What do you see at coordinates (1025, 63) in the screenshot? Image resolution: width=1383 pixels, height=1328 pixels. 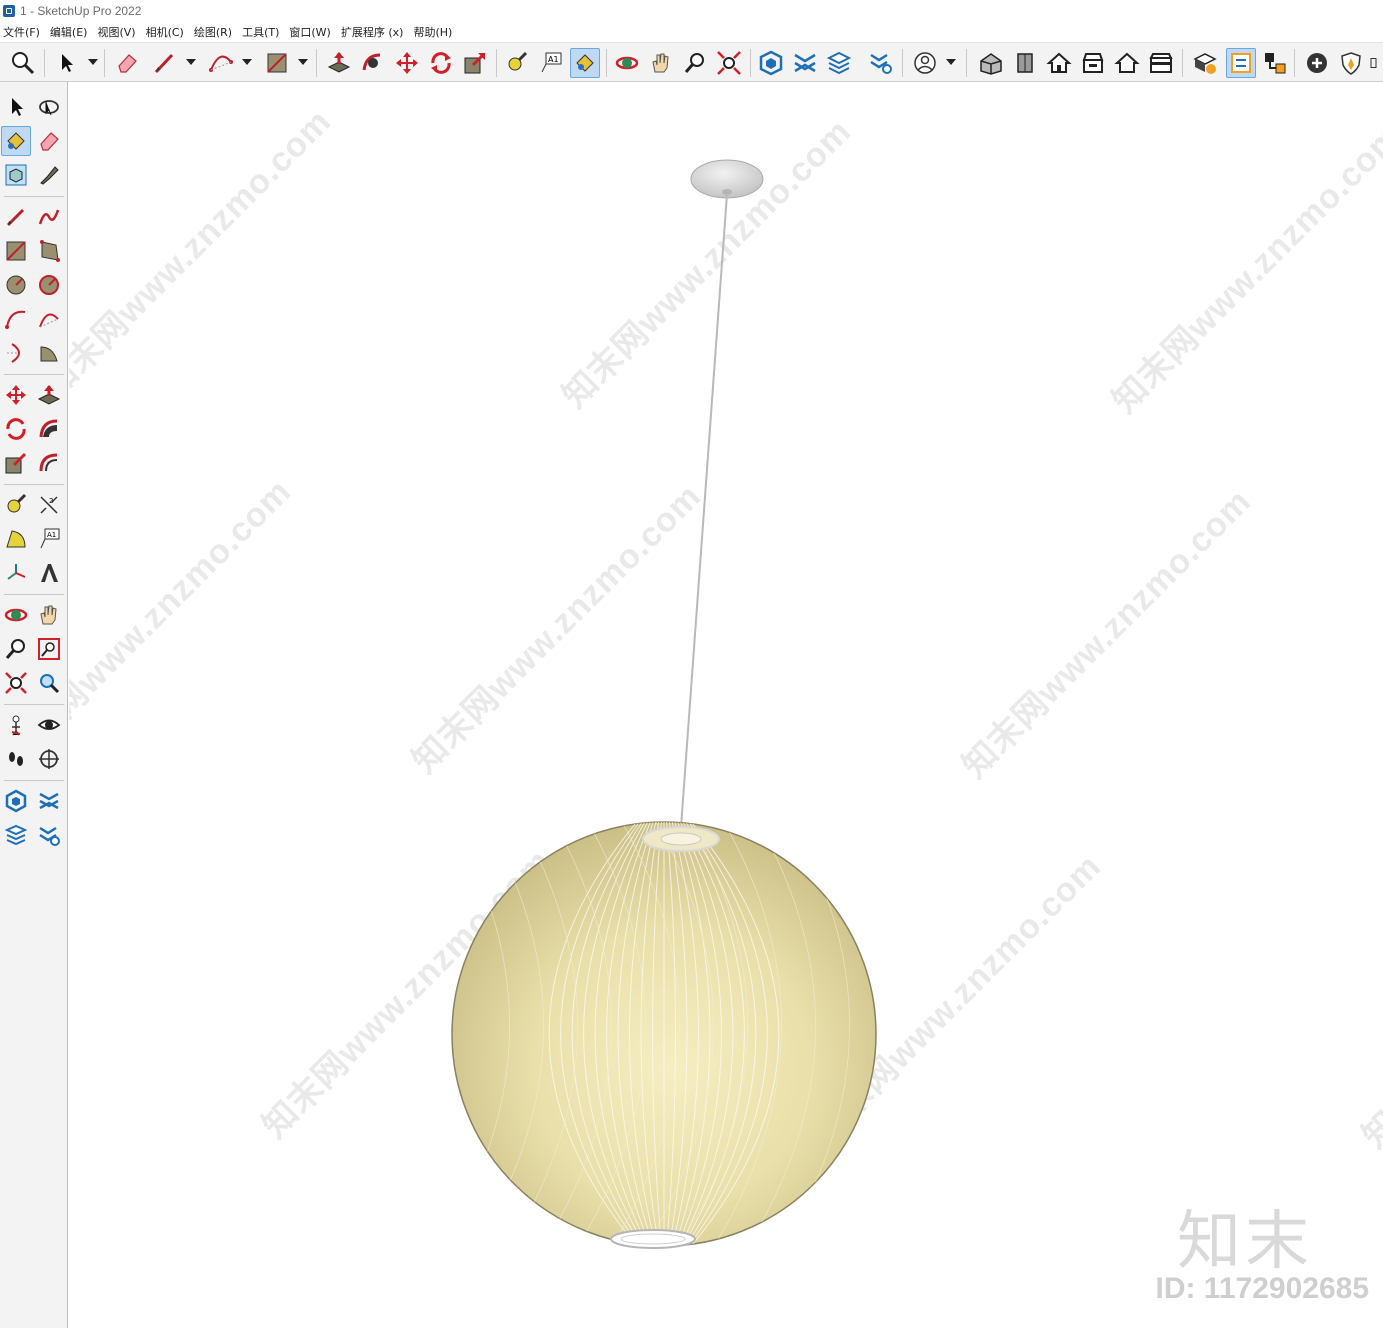 I see `front-view-icon` at bounding box center [1025, 63].